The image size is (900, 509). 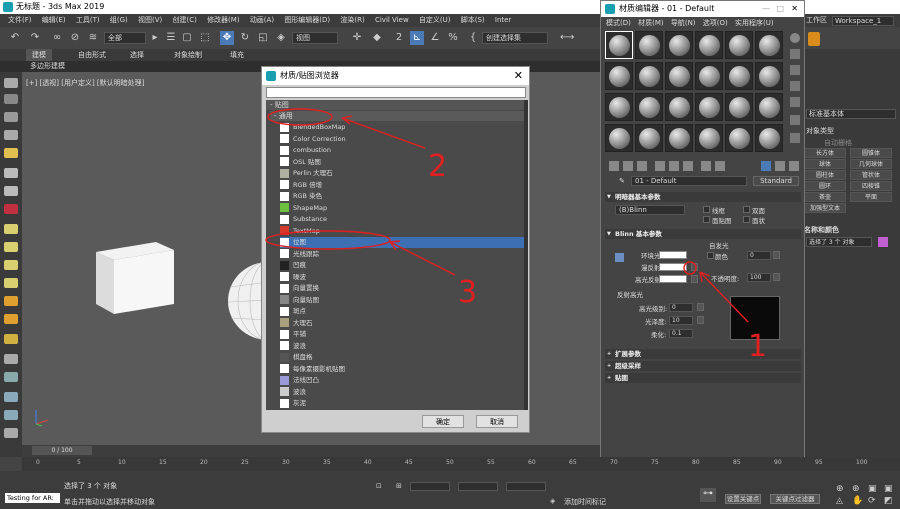 I want to click on put-to-library-icon, so click(x=706, y=166).